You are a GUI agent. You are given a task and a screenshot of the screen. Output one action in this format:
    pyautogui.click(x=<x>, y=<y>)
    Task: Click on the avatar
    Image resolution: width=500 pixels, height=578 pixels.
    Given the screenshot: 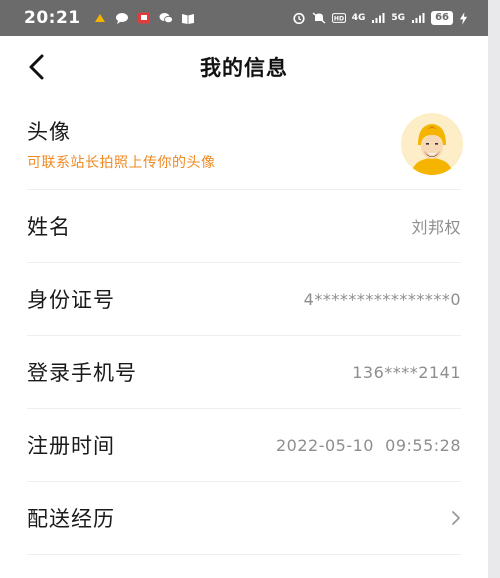 What is the action you would take?
    pyautogui.click(x=432, y=143)
    